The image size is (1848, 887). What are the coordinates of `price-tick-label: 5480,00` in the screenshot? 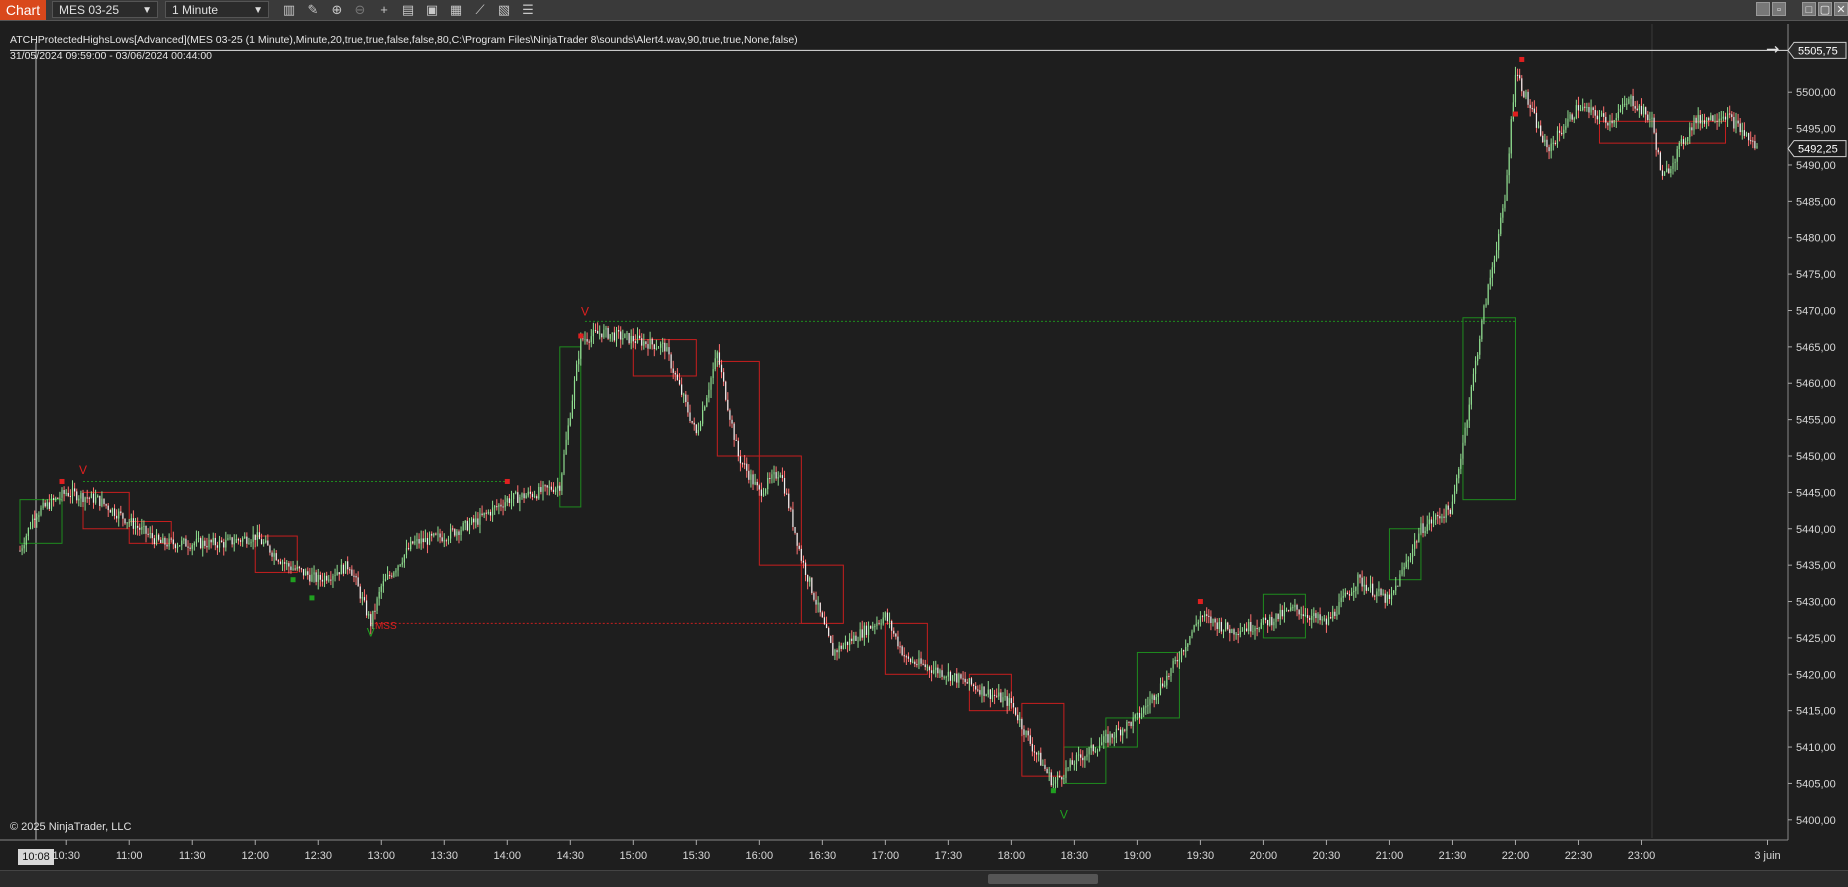 It's located at (1816, 239).